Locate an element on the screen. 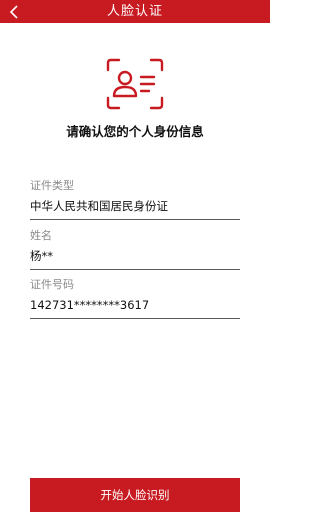 The height and width of the screenshot is (512, 320). id-number-value: 142731********3617 is located at coordinates (90, 305).